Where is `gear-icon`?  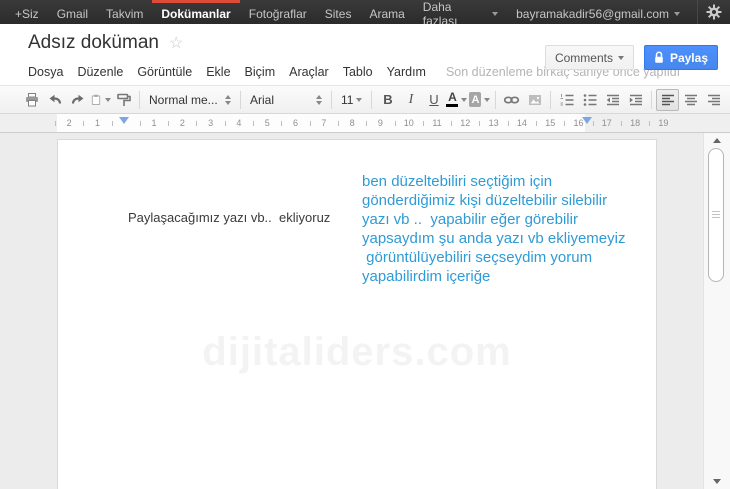 gear-icon is located at coordinates (714, 12).